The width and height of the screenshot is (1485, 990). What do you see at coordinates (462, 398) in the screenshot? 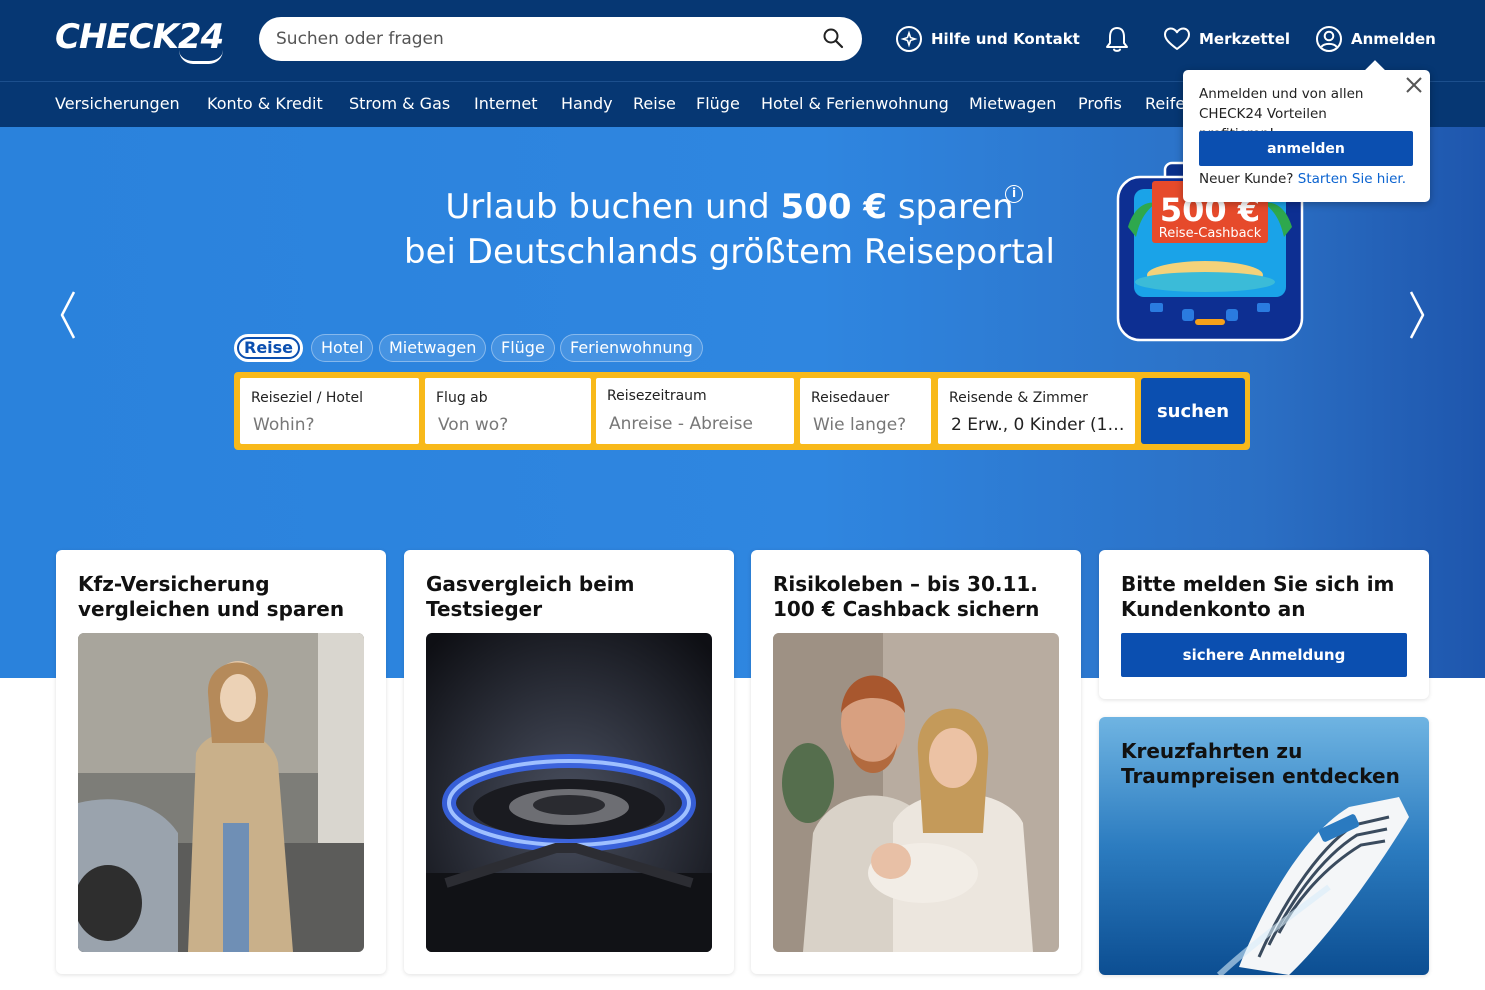
I see `departure-label: Flug ab` at bounding box center [462, 398].